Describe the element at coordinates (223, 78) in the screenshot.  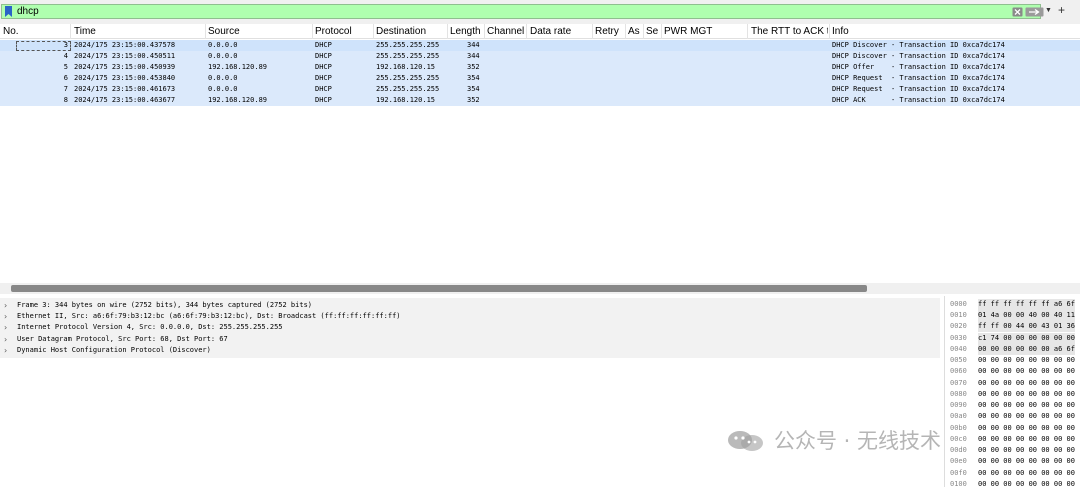
I see `packet-source: 0.0.0.0` at that location.